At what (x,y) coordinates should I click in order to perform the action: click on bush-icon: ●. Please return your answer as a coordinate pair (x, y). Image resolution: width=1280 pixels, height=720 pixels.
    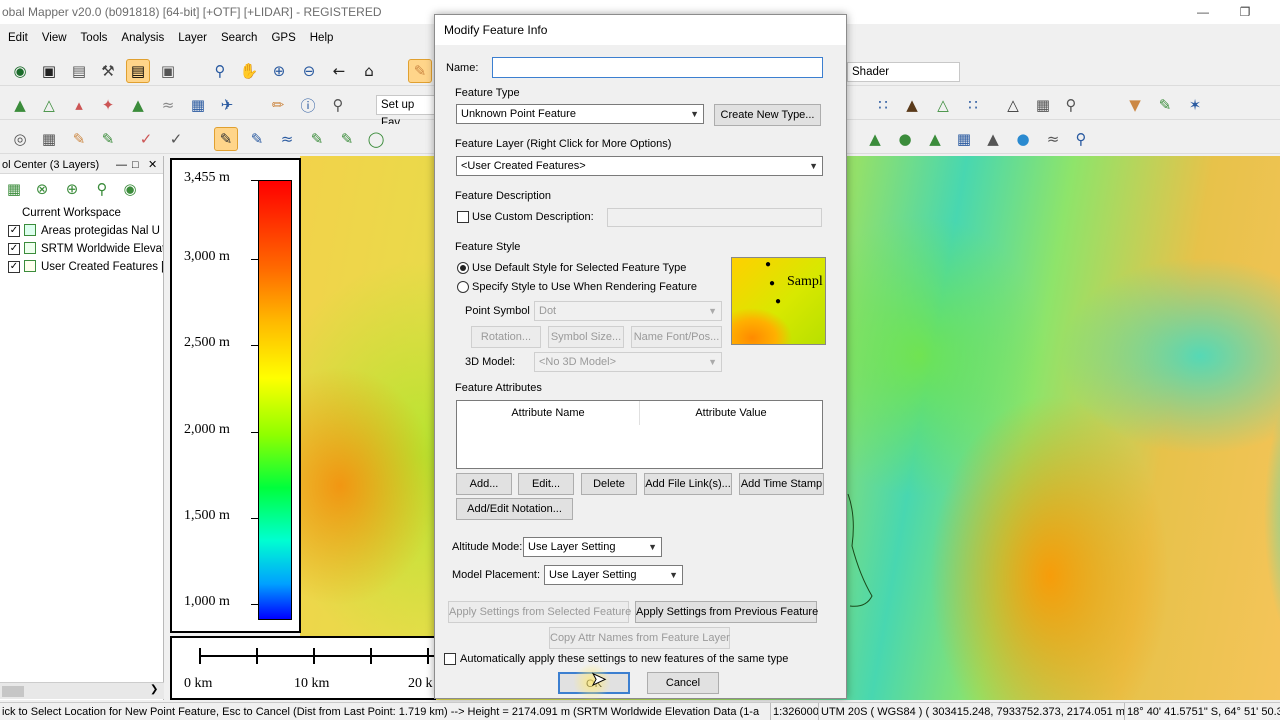
    Looking at the image, I should click on (905, 139).